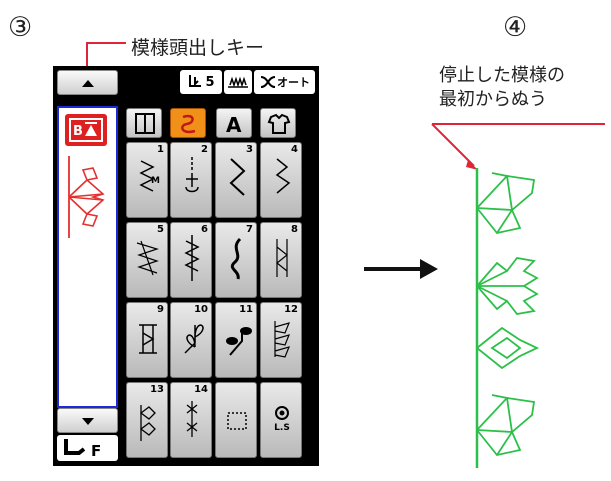 The image size is (611, 481). Describe the element at coordinates (204, 229) in the screenshot. I see `stitch-key-number: 6` at that location.